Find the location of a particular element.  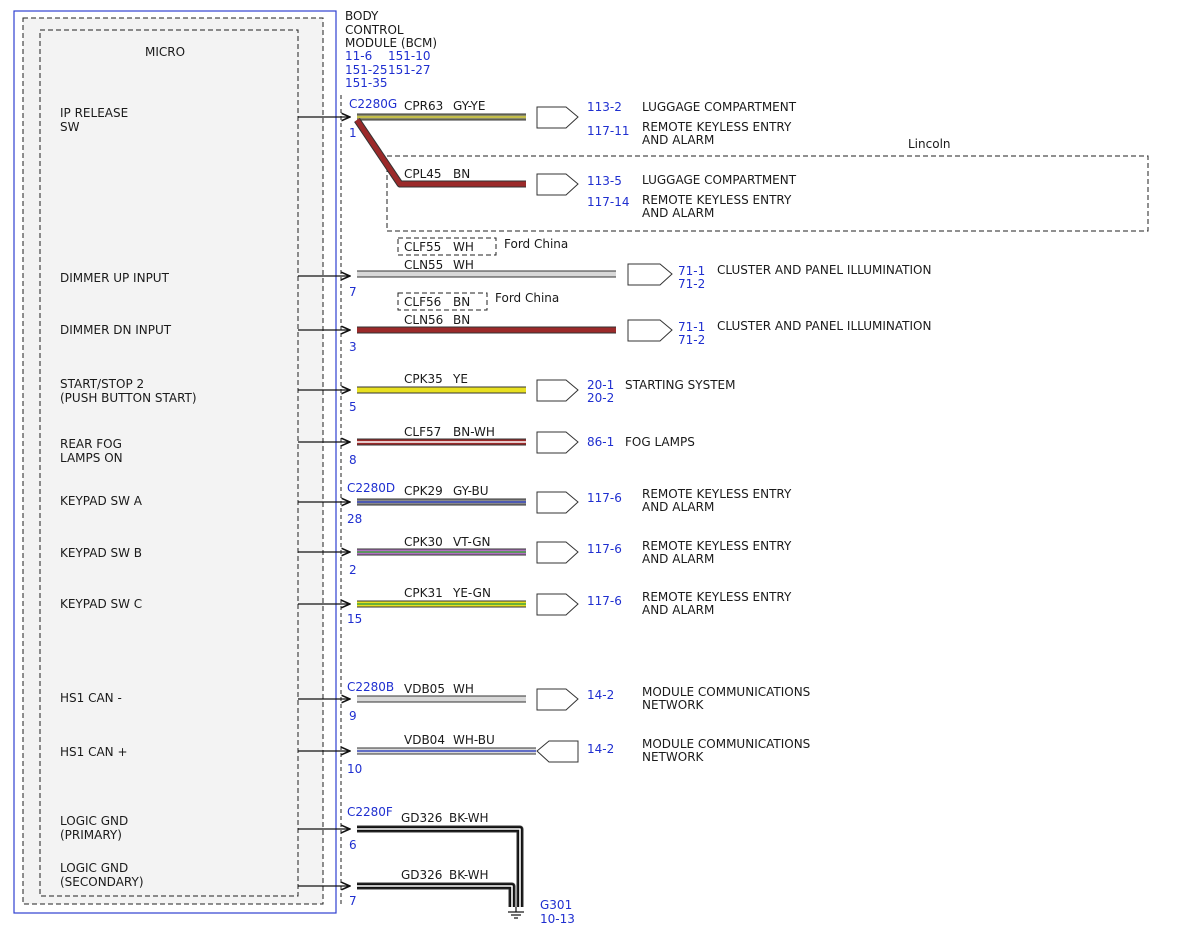

ground-id: G301 is located at coordinates (556, 905).